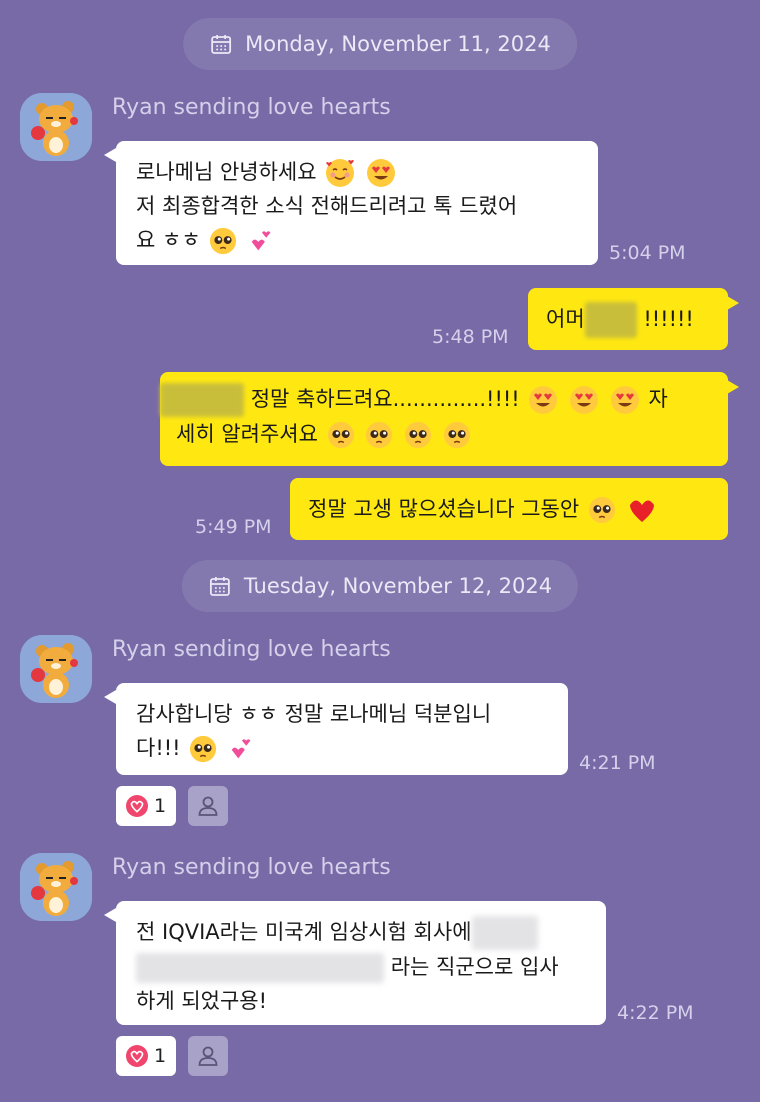 This screenshot has height=1102, width=760. What do you see at coordinates (658, 399) in the screenshot?
I see `message-text: 자` at bounding box center [658, 399].